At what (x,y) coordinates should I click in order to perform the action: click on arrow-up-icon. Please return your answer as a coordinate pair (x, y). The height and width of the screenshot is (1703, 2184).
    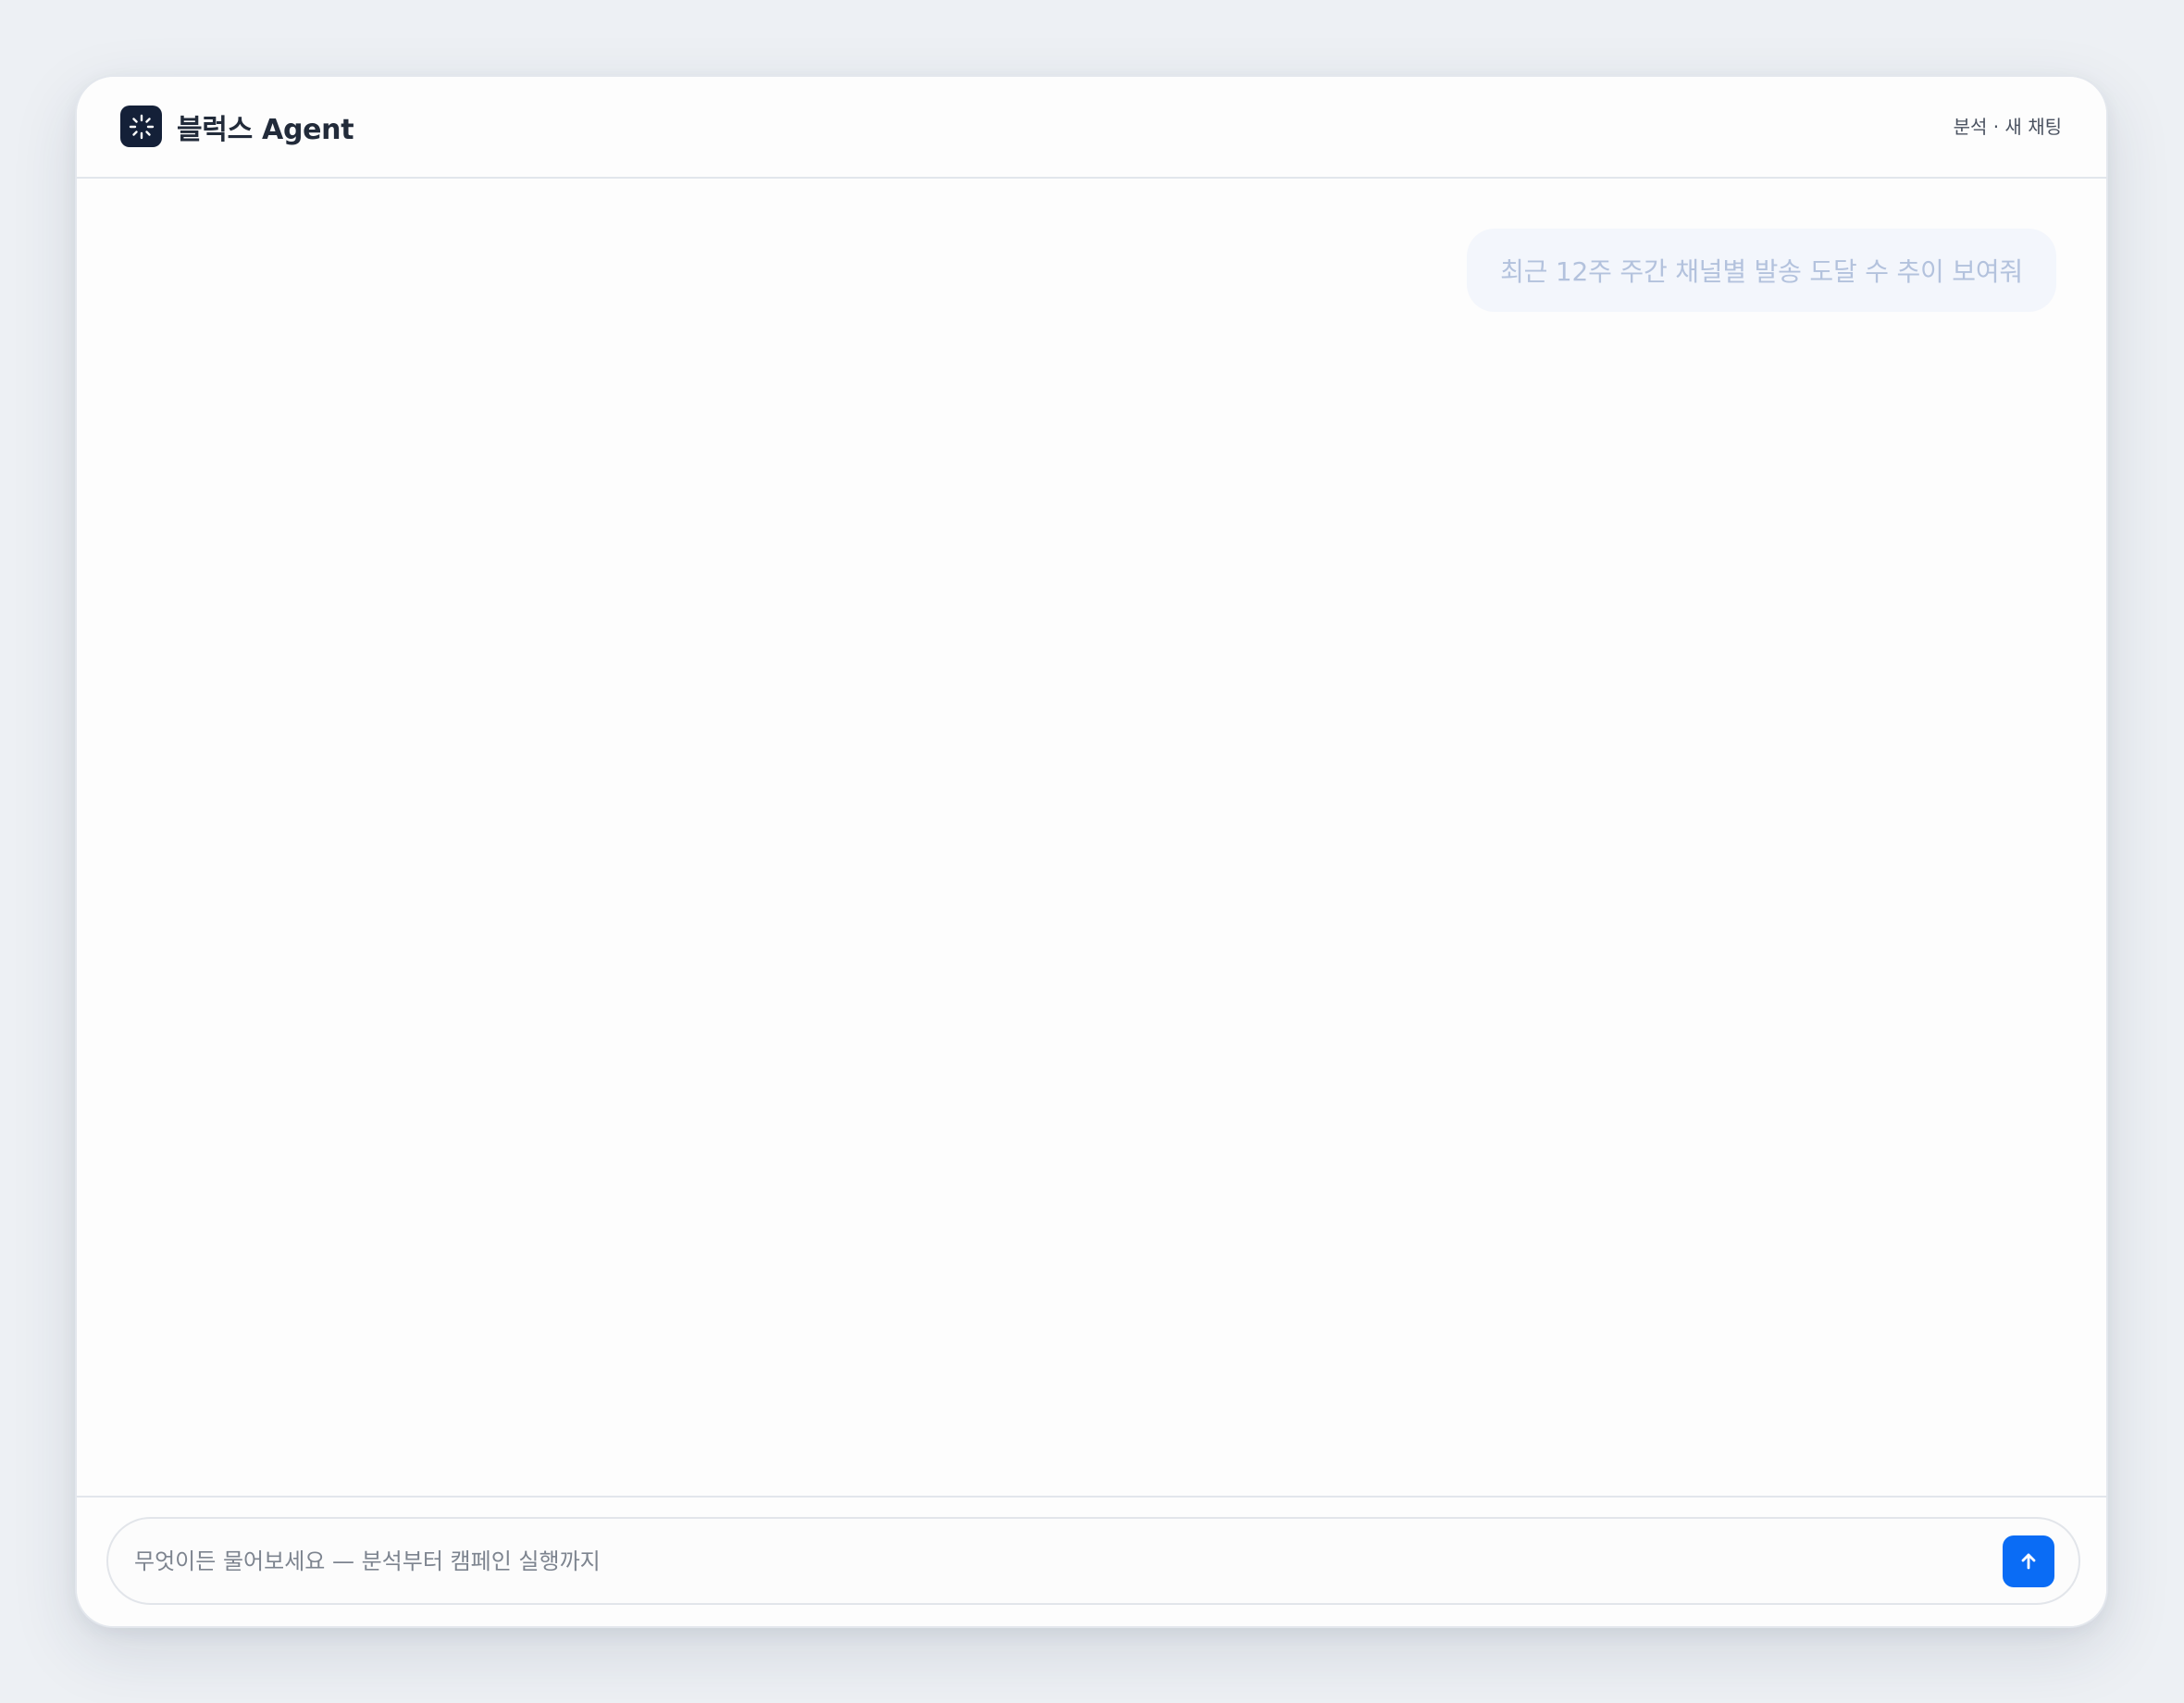
    Looking at the image, I should click on (2028, 1561).